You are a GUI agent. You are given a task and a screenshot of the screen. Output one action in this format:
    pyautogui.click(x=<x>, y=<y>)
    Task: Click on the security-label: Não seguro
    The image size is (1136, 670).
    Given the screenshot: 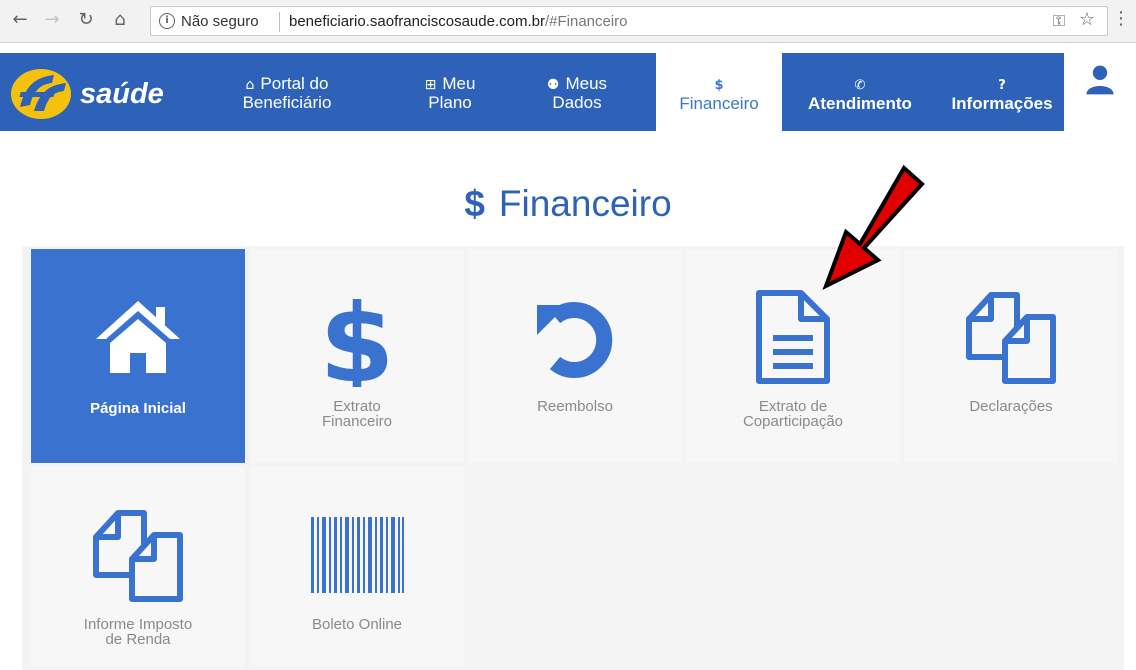 What is the action you would take?
    pyautogui.click(x=220, y=21)
    